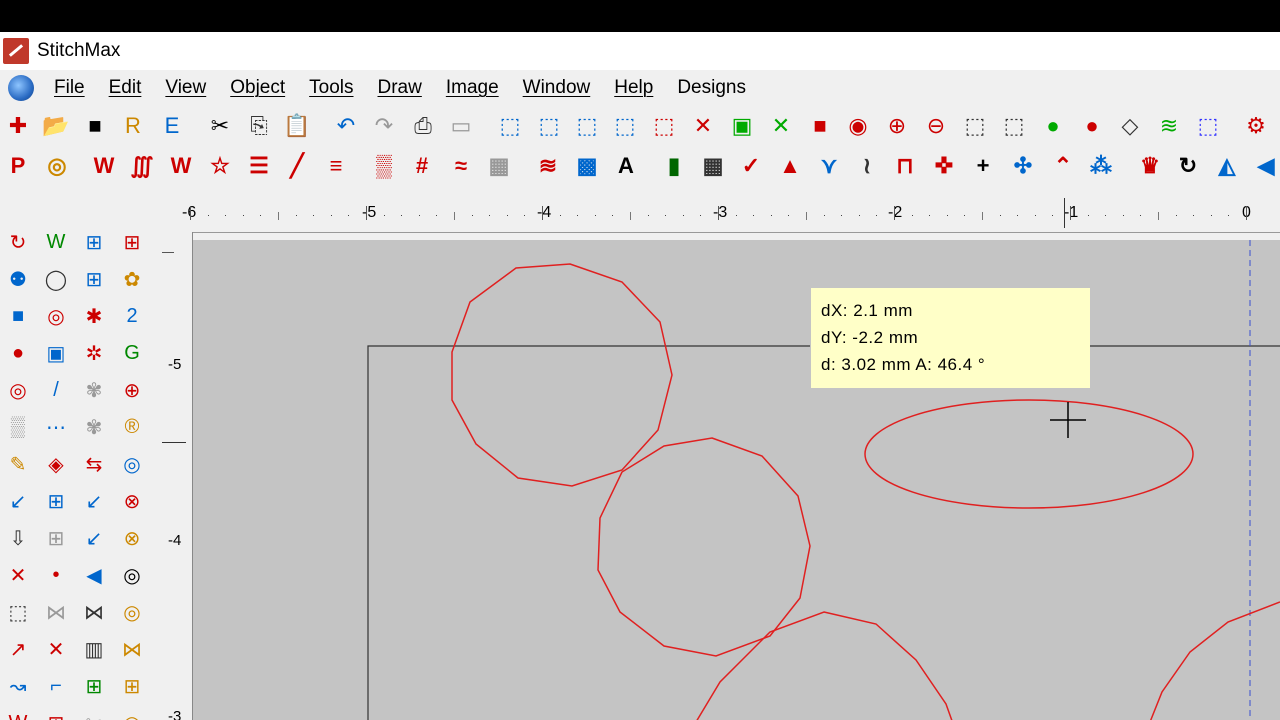 This screenshot has width=1280, height=720. Describe the element at coordinates (1068, 420) in the screenshot. I see `crosshair-cursor` at that location.